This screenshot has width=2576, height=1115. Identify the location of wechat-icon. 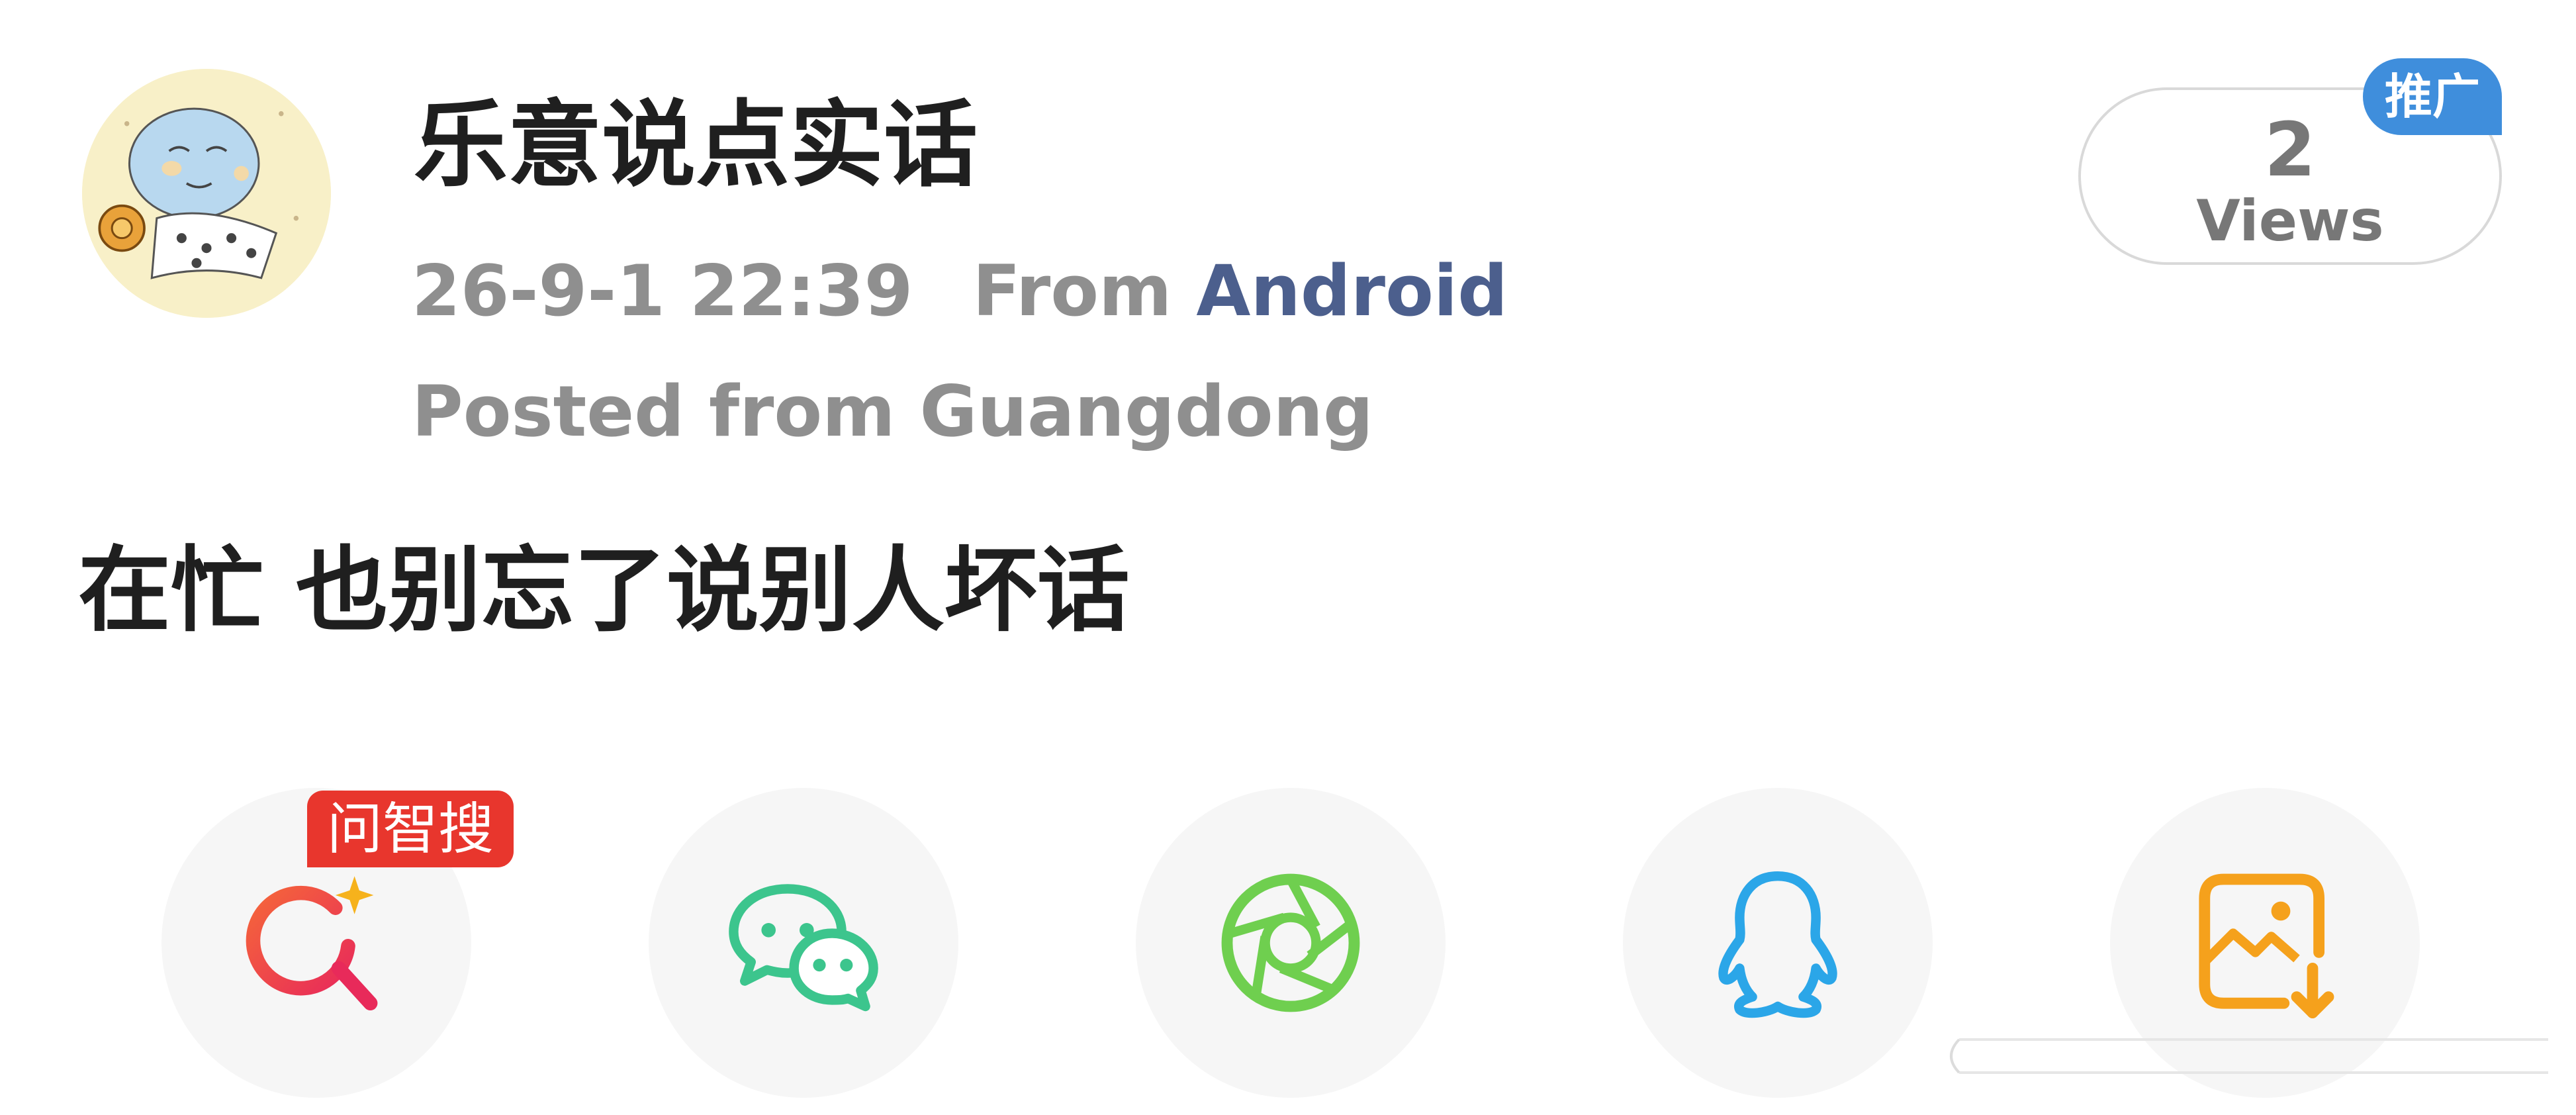
(803, 948).